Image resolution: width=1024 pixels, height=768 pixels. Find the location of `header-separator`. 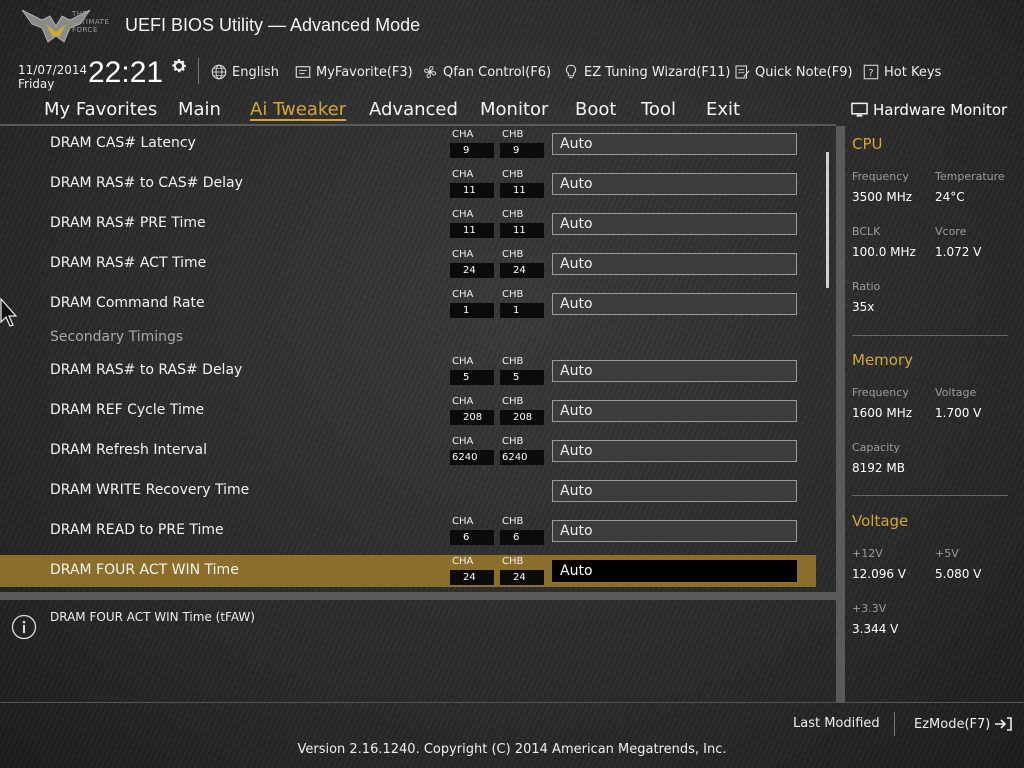

header-separator is located at coordinates (198, 71).